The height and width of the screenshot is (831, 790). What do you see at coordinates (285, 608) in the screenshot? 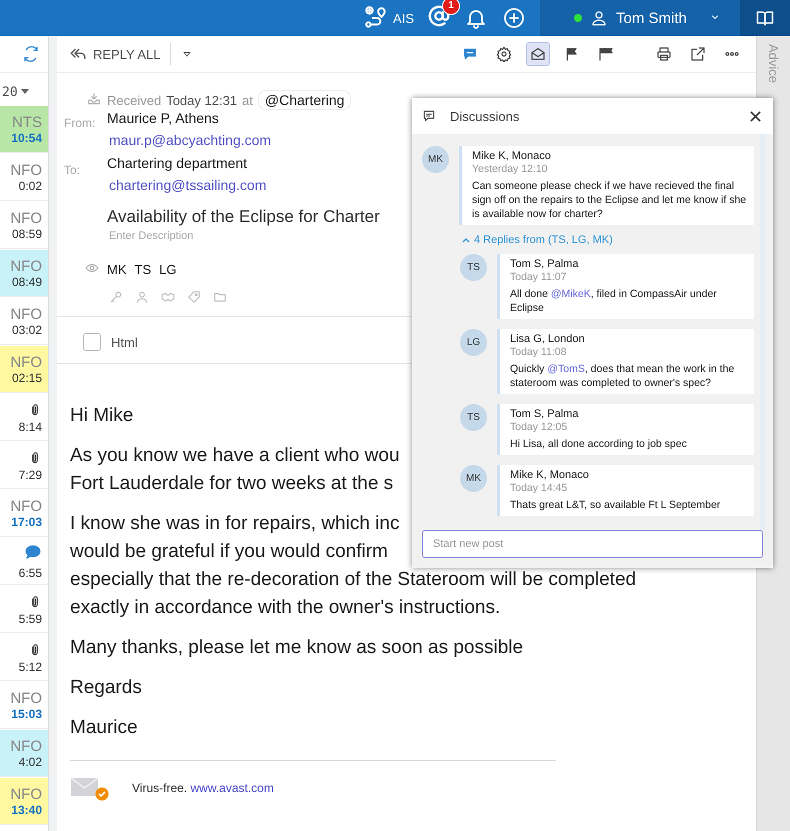
I see `message-line: exactly in accordance with the owner's instructions.` at bounding box center [285, 608].